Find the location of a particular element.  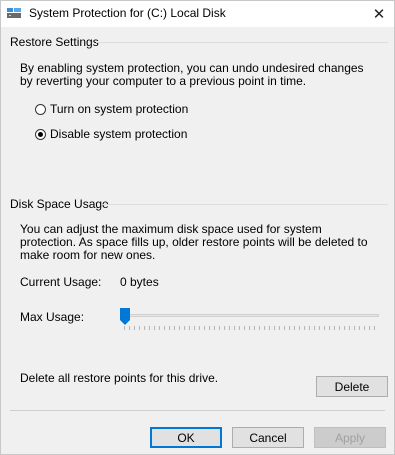

max-usage-slider-track is located at coordinates (249, 315).